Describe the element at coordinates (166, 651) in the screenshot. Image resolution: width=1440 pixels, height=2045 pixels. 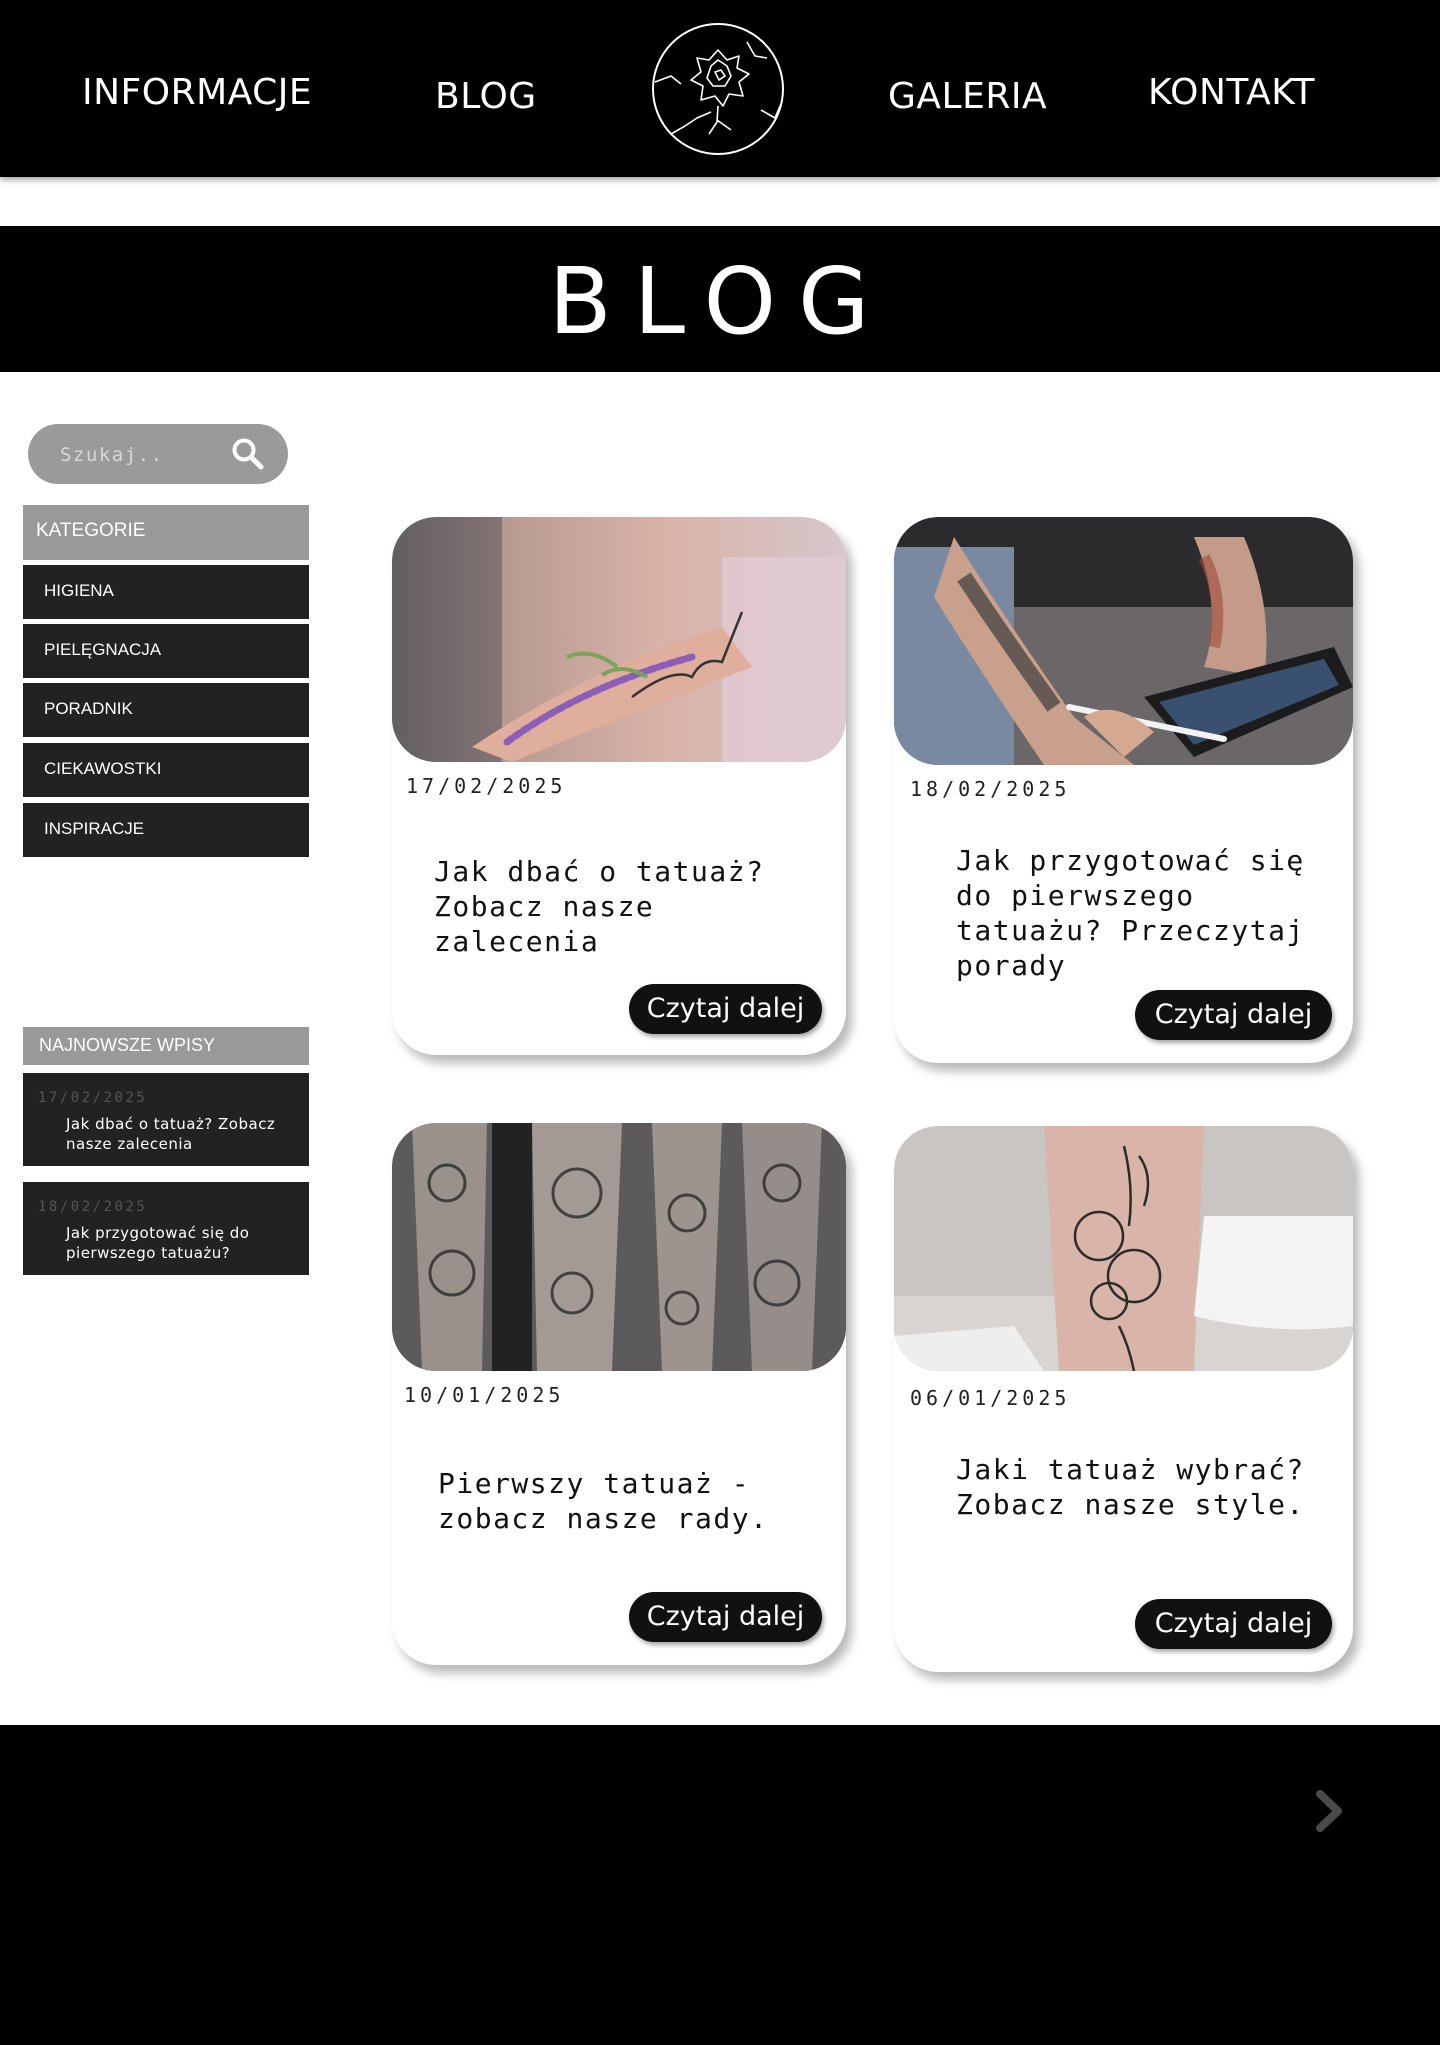
I see `category-pielegnacja: PIELĘGNACJA` at that location.